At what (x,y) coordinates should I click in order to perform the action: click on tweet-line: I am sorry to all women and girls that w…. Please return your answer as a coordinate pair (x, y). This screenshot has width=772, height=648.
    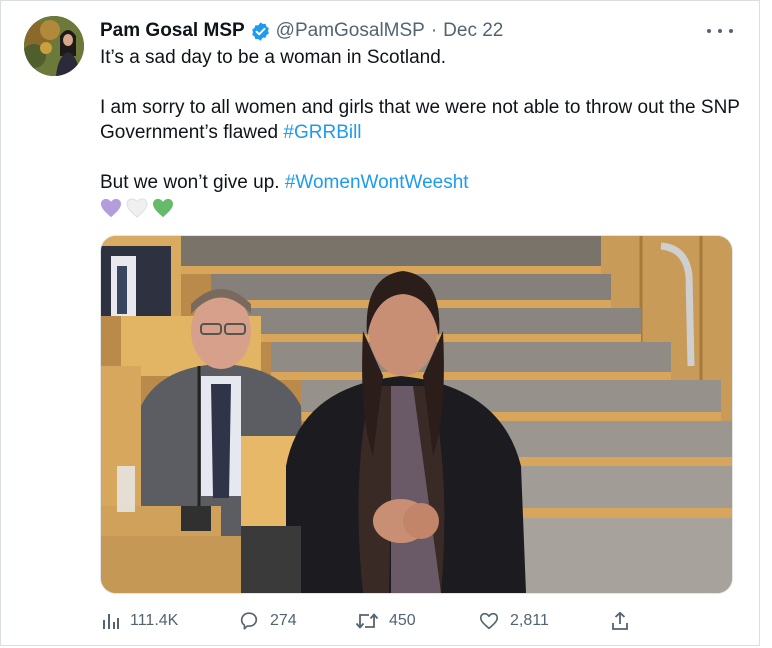
    Looking at the image, I should click on (420, 120).